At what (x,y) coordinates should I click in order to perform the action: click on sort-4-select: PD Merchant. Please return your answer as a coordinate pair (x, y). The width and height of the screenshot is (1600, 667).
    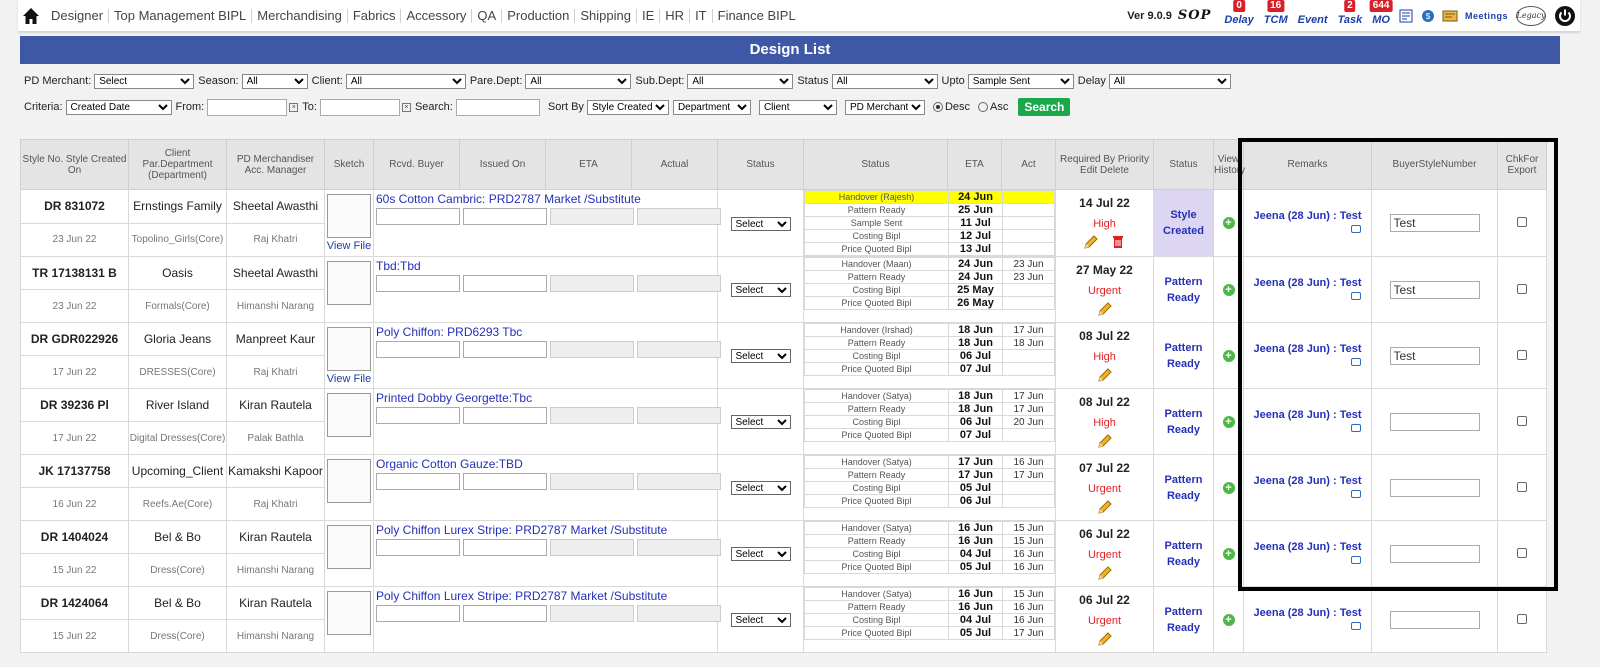
    Looking at the image, I should click on (884, 107).